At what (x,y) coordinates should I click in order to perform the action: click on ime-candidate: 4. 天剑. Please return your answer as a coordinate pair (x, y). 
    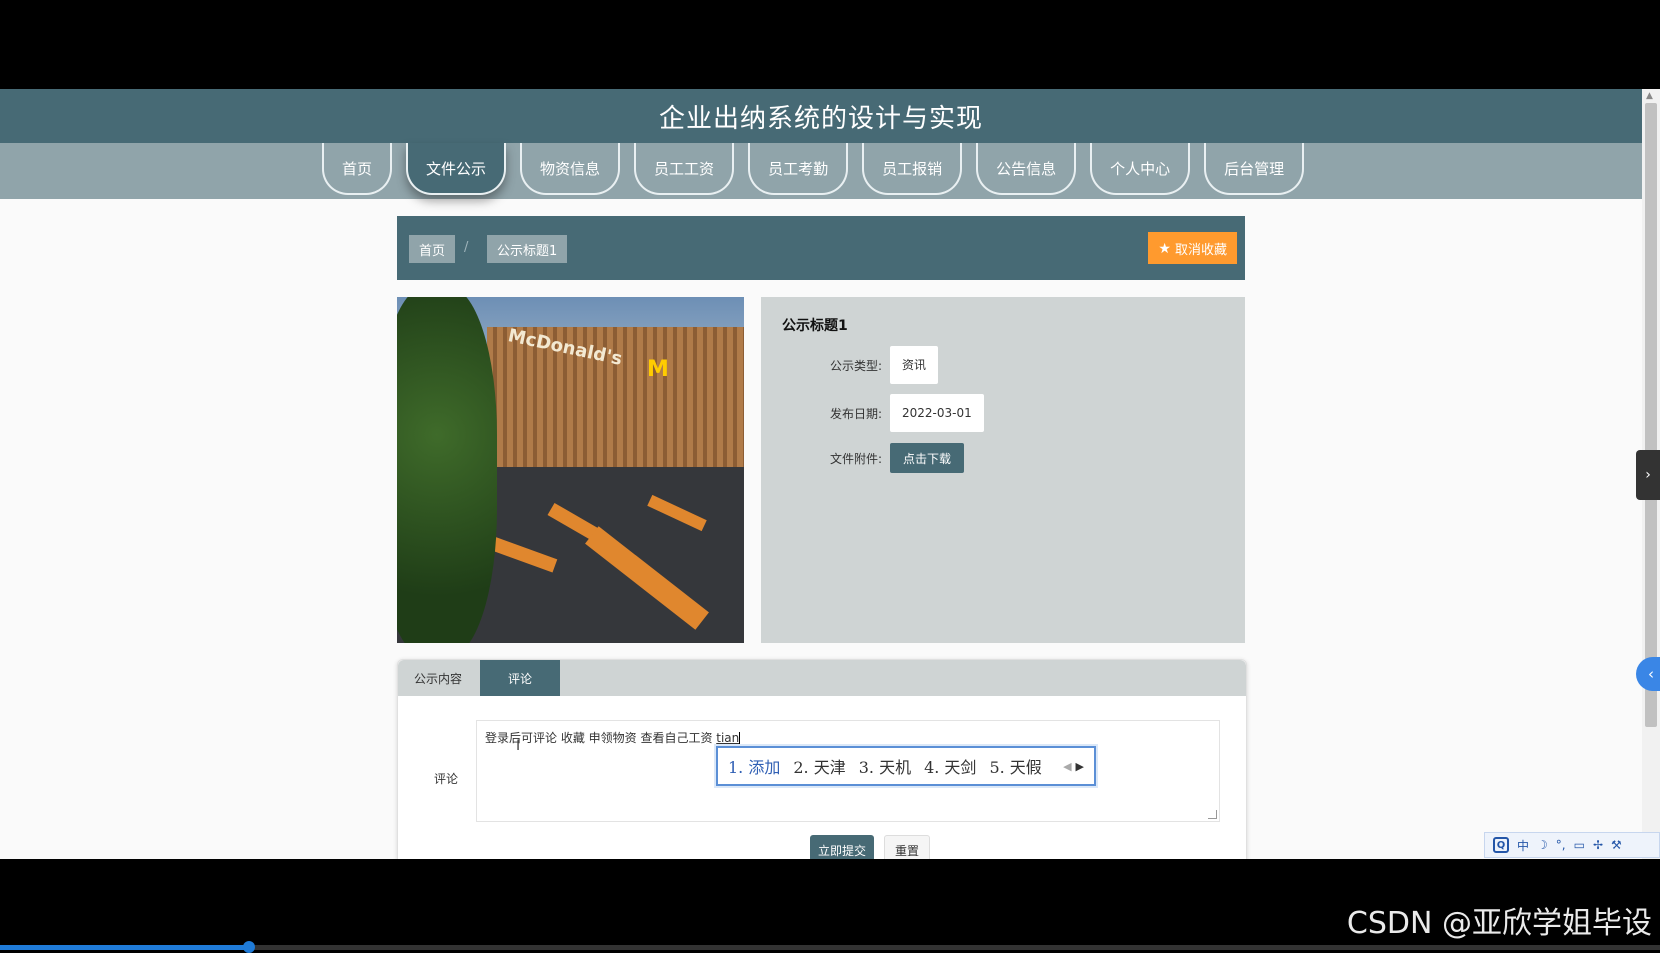
    Looking at the image, I should click on (950, 766).